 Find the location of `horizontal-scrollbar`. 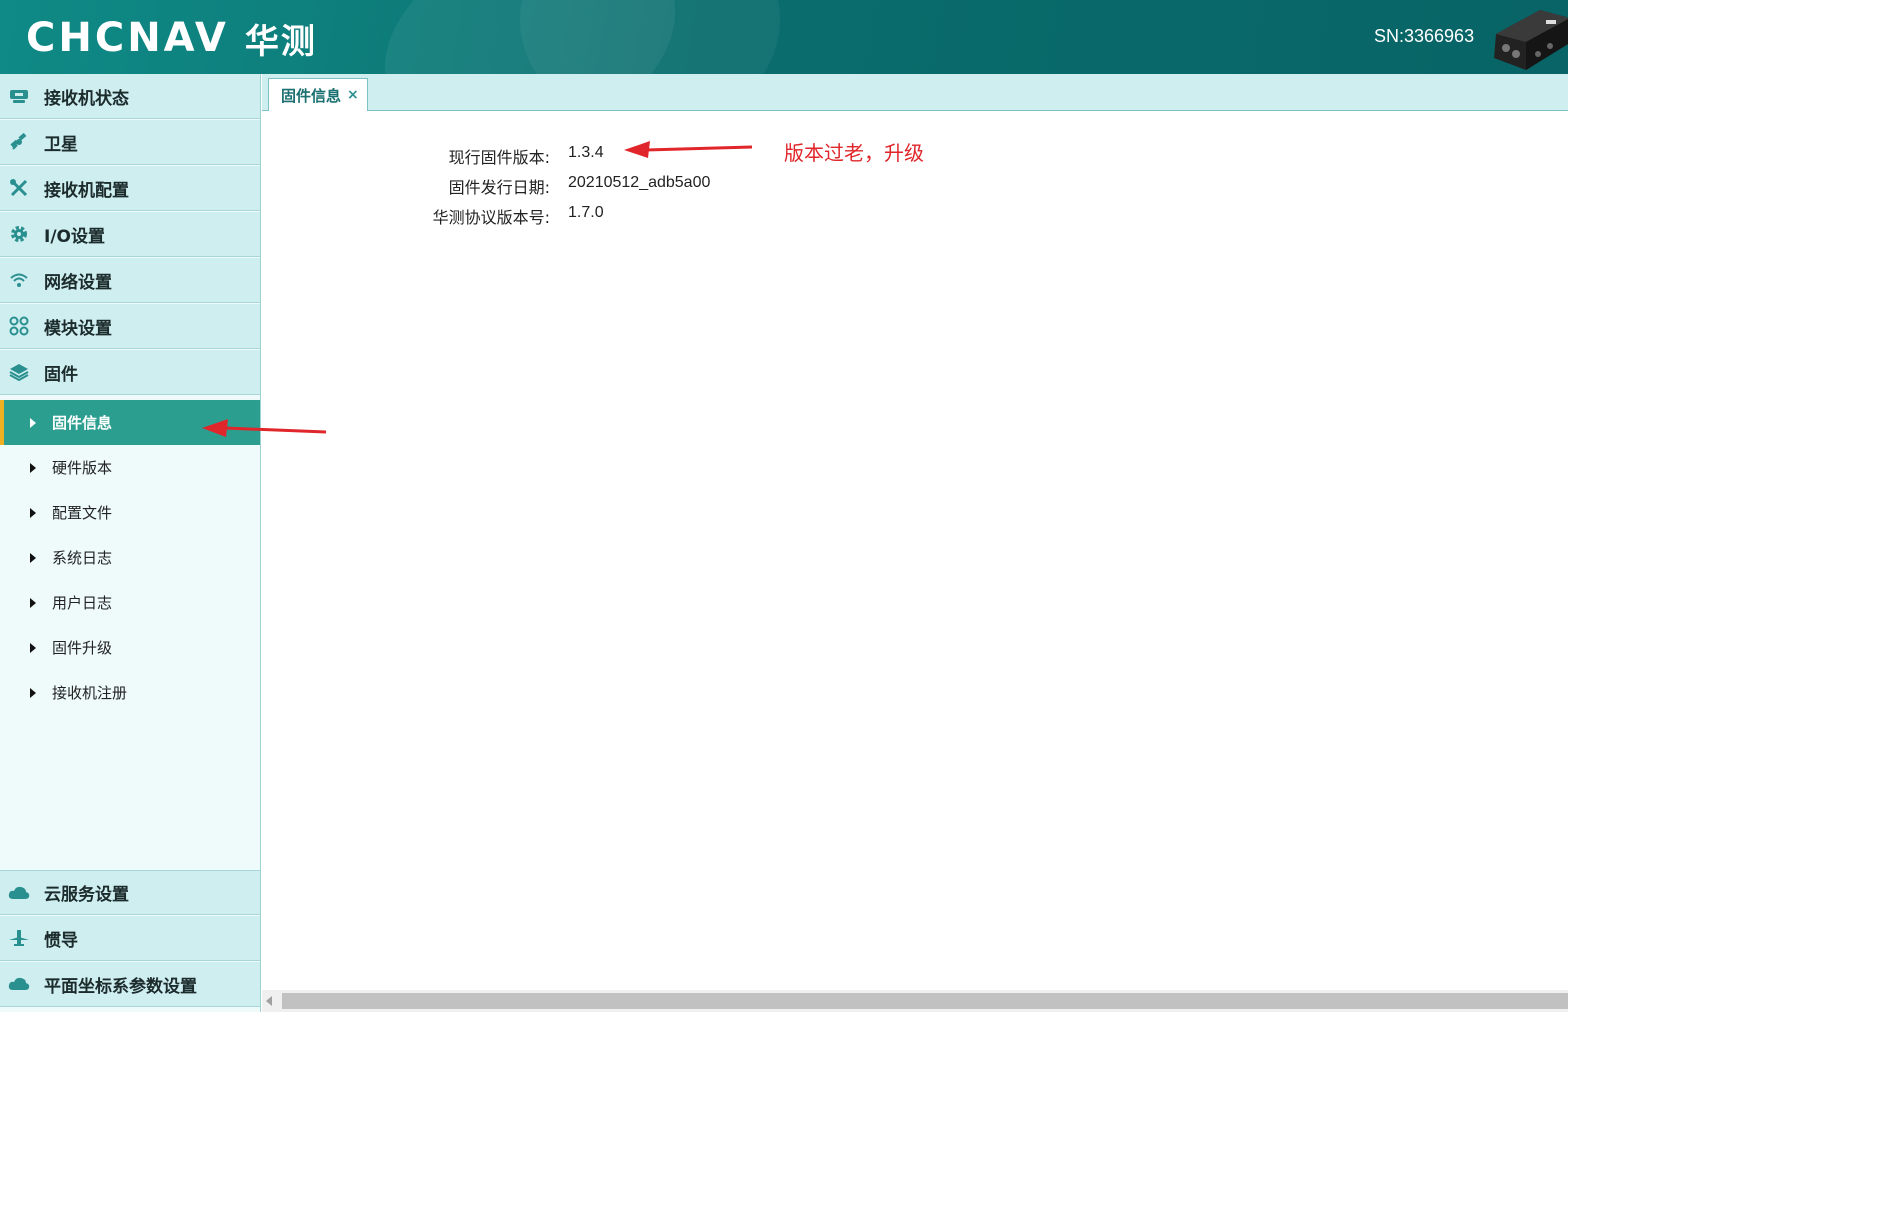

horizontal-scrollbar is located at coordinates (915, 1001).